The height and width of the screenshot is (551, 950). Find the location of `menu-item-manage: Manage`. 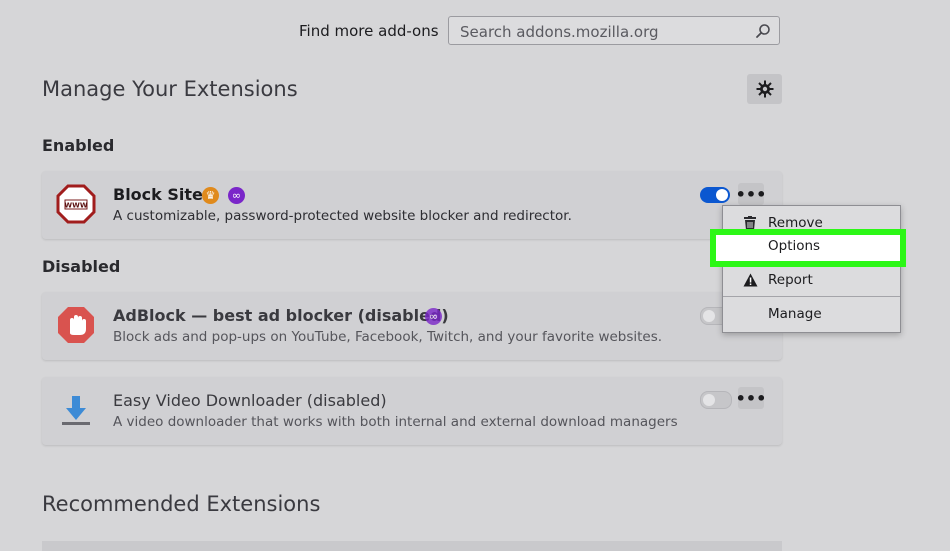

menu-item-manage: Manage is located at coordinates (811, 315).